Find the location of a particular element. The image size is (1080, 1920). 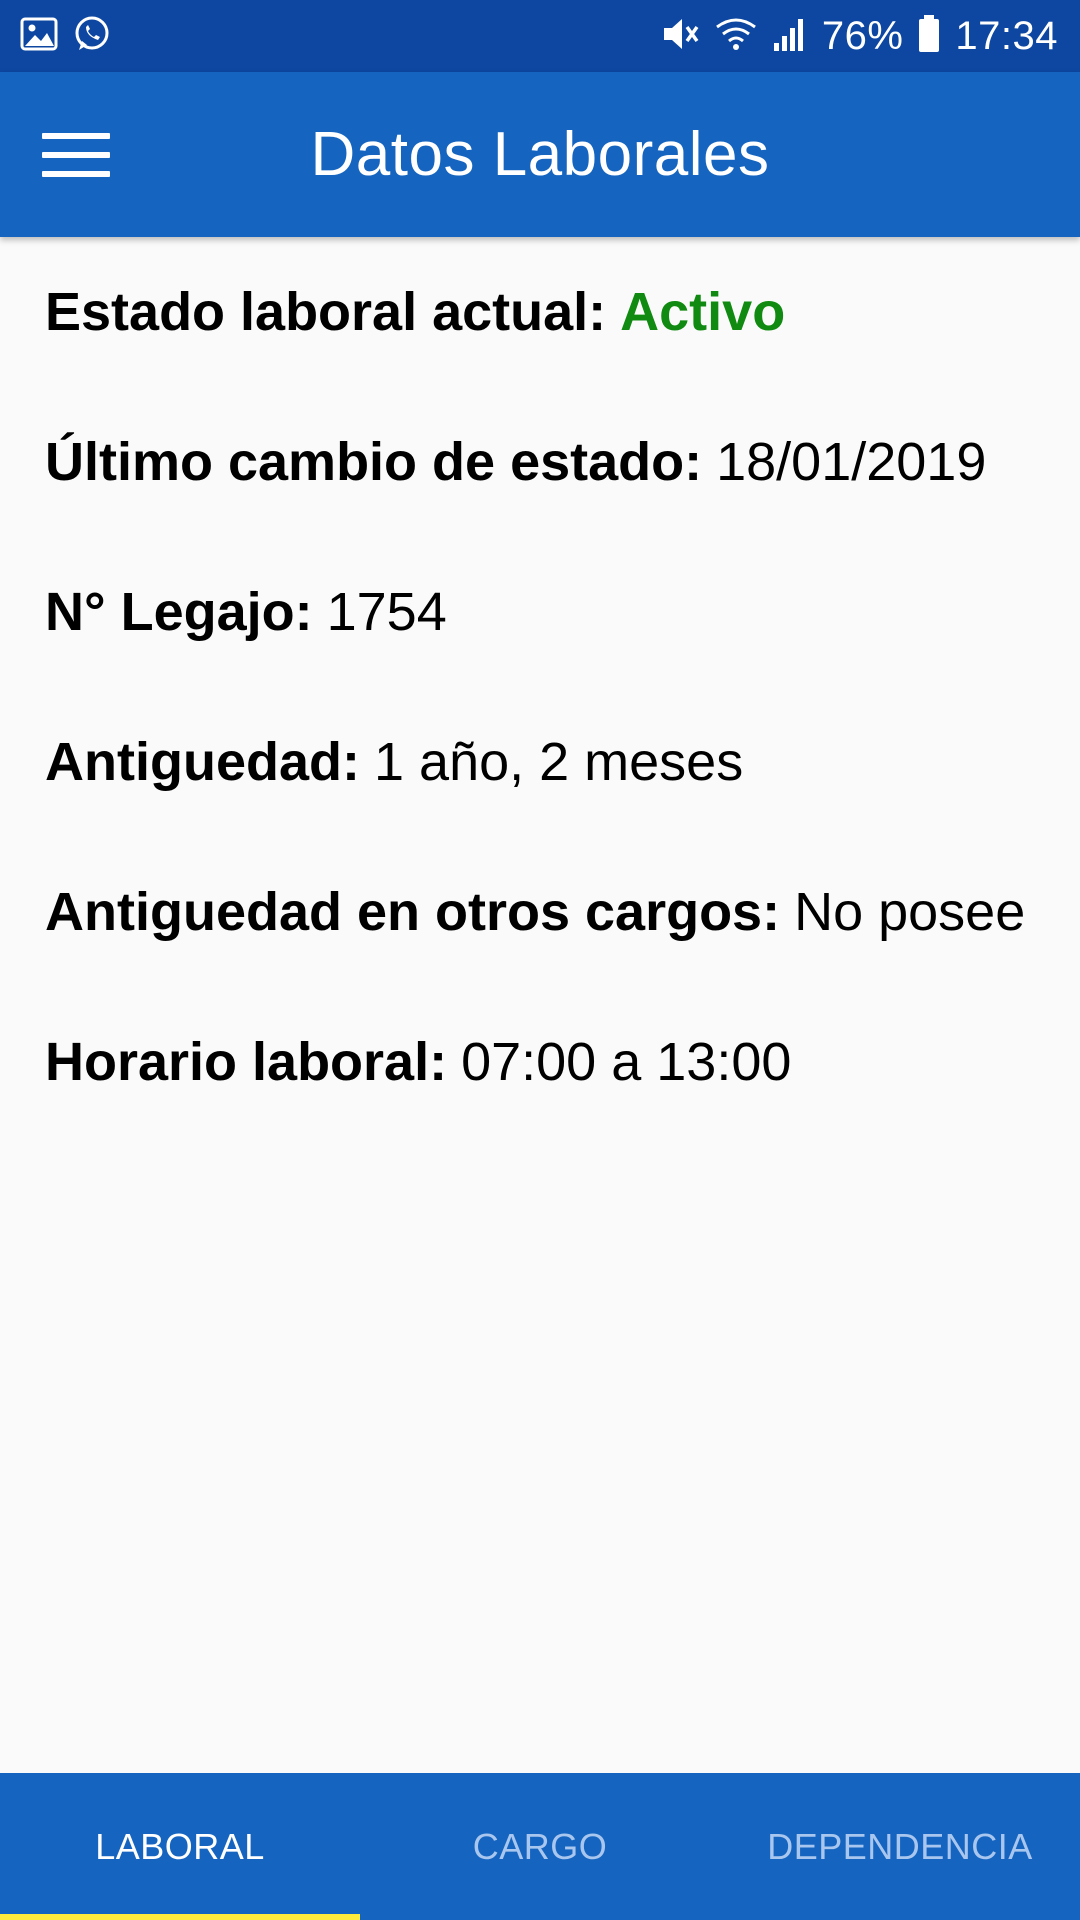

field-label: Horario laboral: is located at coordinates (246, 1062).